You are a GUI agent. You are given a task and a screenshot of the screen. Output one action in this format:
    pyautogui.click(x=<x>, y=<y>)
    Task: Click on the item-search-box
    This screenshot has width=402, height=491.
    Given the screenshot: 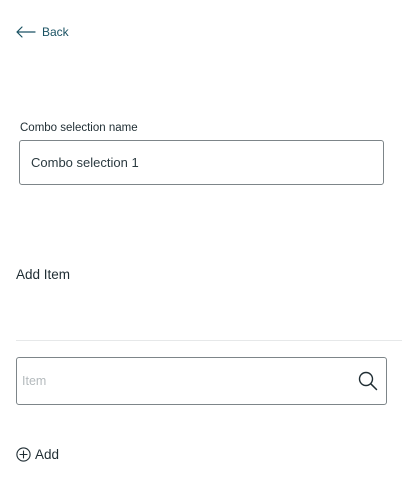 What is the action you would take?
    pyautogui.click(x=201, y=381)
    